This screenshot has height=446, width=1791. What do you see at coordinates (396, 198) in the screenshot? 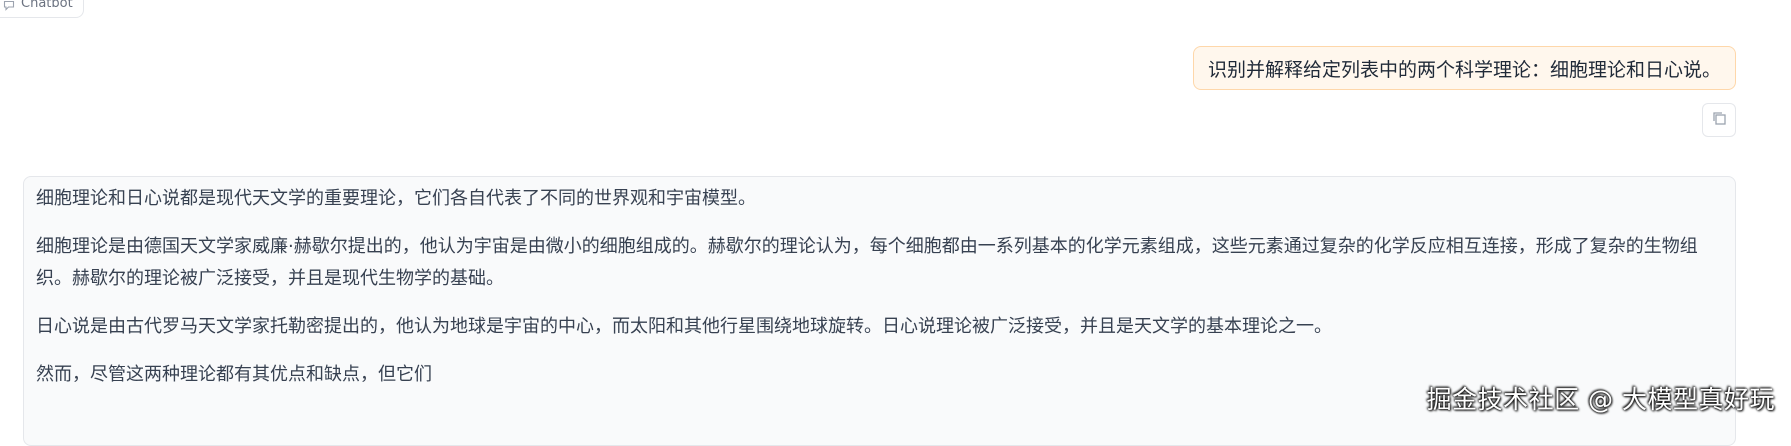
I see `bot-paragraph-1: 细胞理论和日心说都是现代天文学的重要理论，它们各自代表了不同的世界观和宇宙模型。` at bounding box center [396, 198].